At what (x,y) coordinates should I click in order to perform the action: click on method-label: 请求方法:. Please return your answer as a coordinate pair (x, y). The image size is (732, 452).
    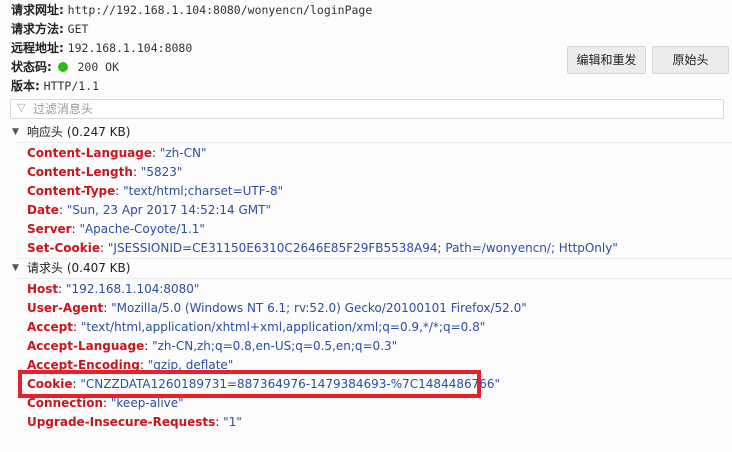
    Looking at the image, I should click on (37, 29).